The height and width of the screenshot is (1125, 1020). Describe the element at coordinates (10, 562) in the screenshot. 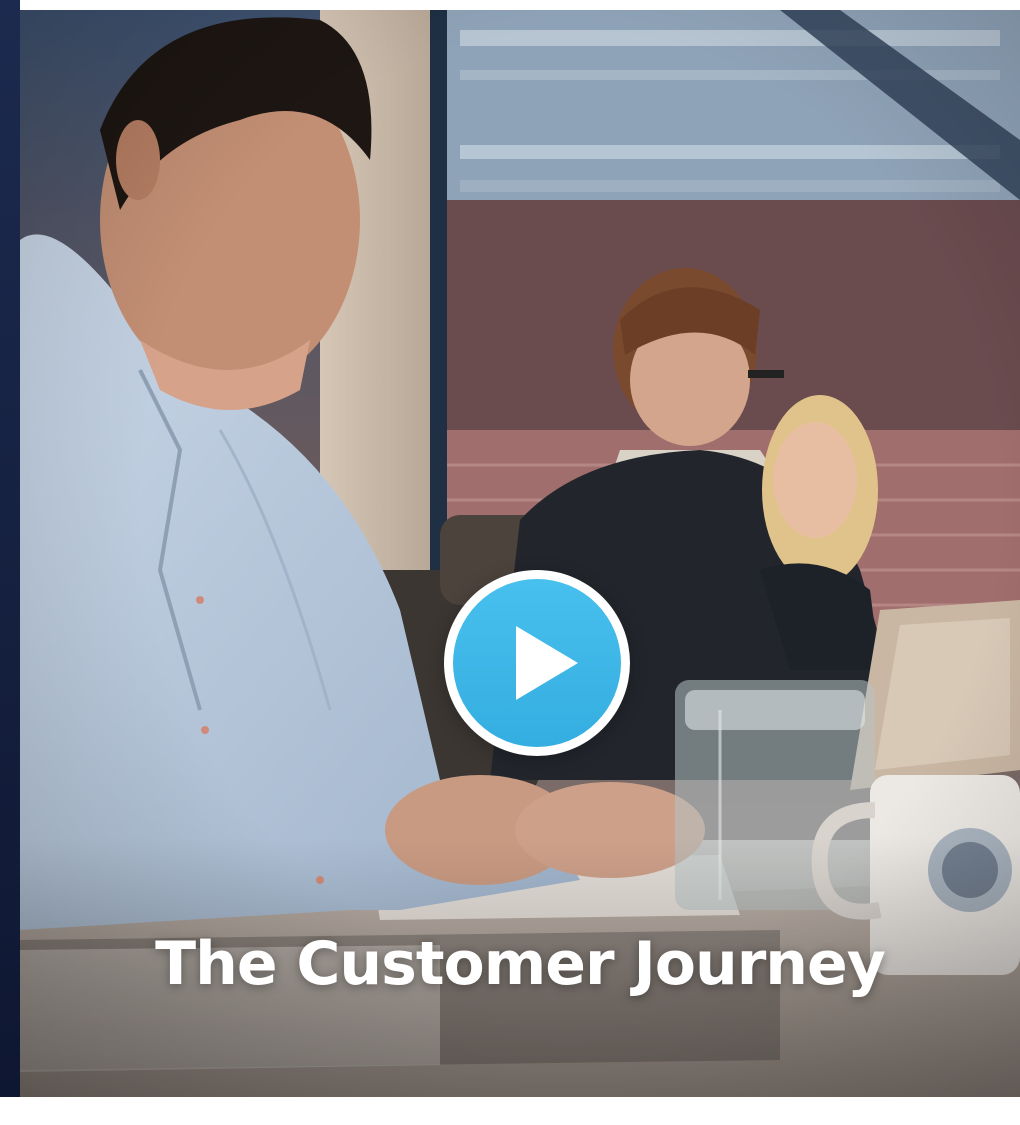

I see `side-strip` at that location.